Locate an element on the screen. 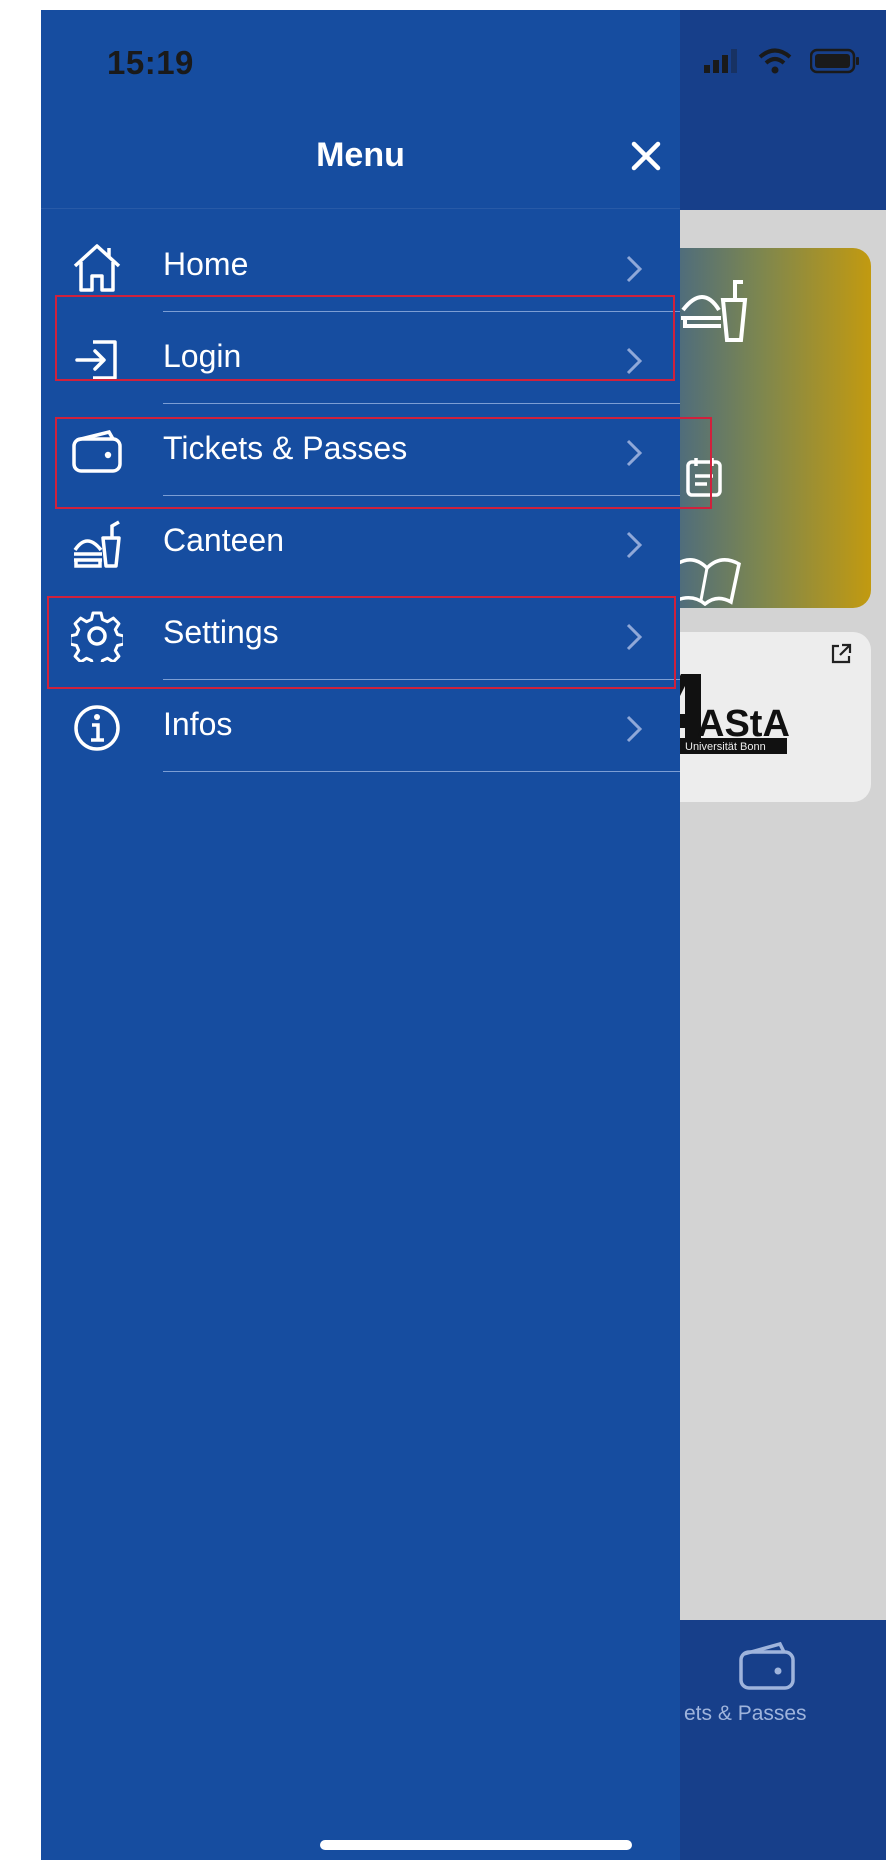  close-icon is located at coordinates (646, 156).